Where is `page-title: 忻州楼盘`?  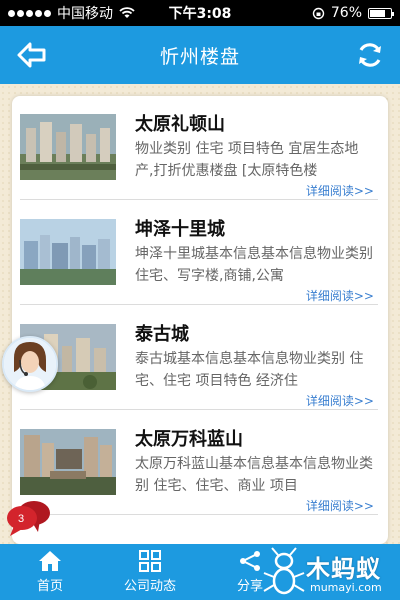 page-title: 忻州楼盘 is located at coordinates (199, 56).